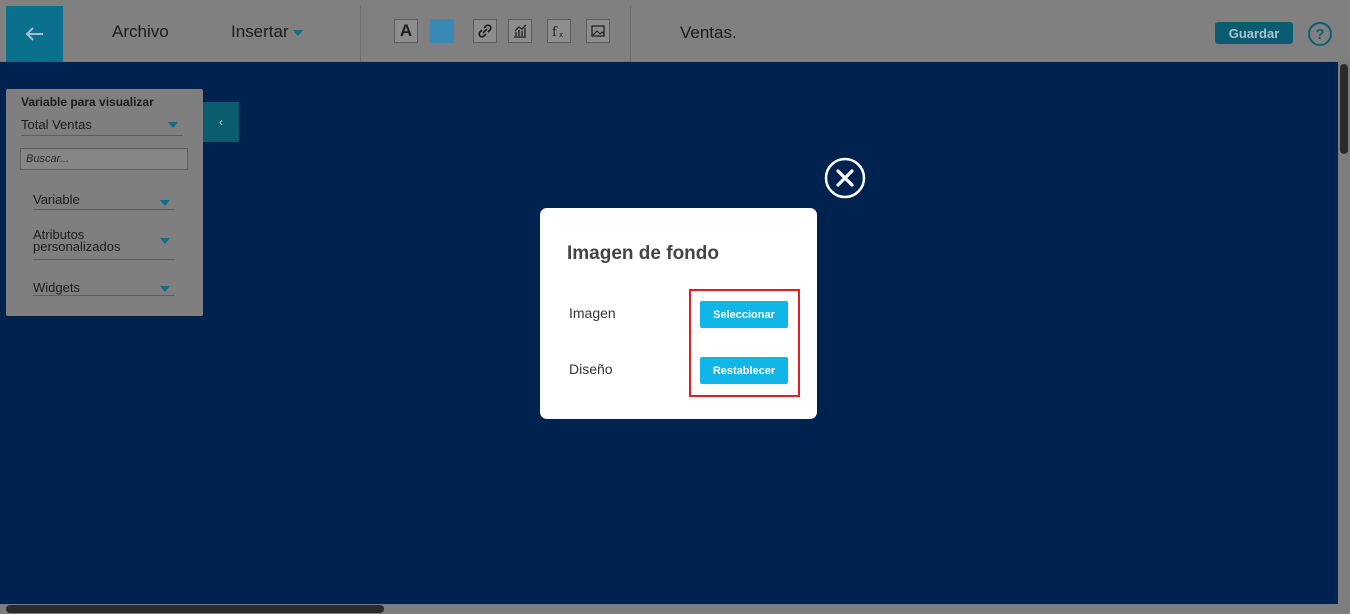 The height and width of the screenshot is (614, 1350). Describe the element at coordinates (140, 32) in the screenshot. I see `menu-file: Archivo` at that location.